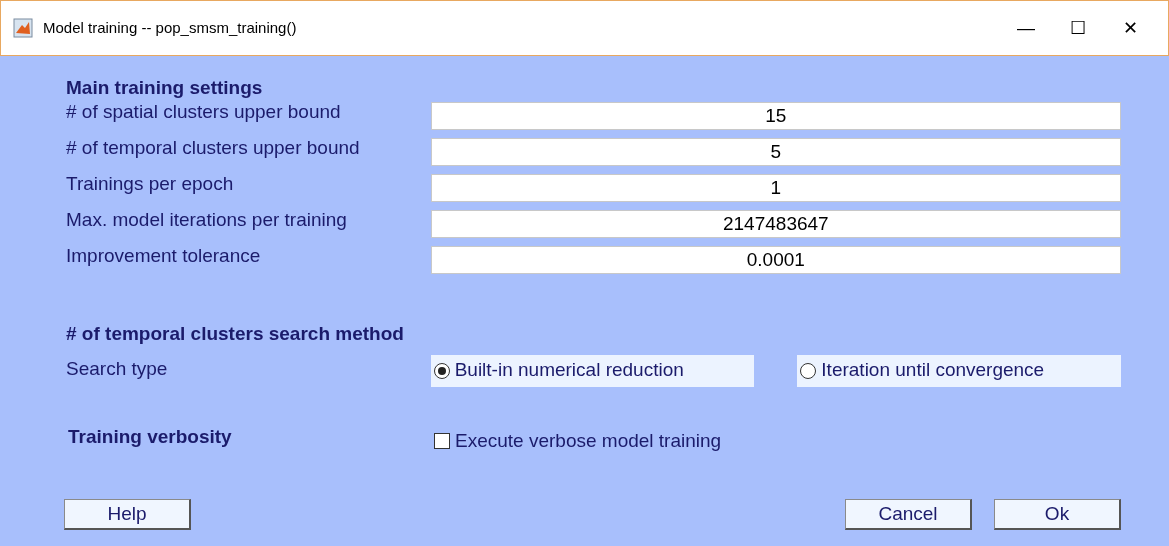 This screenshot has width=1169, height=546. Describe the element at coordinates (235, 334) in the screenshot. I see `section-heading: # of temporal clusters search method` at that location.